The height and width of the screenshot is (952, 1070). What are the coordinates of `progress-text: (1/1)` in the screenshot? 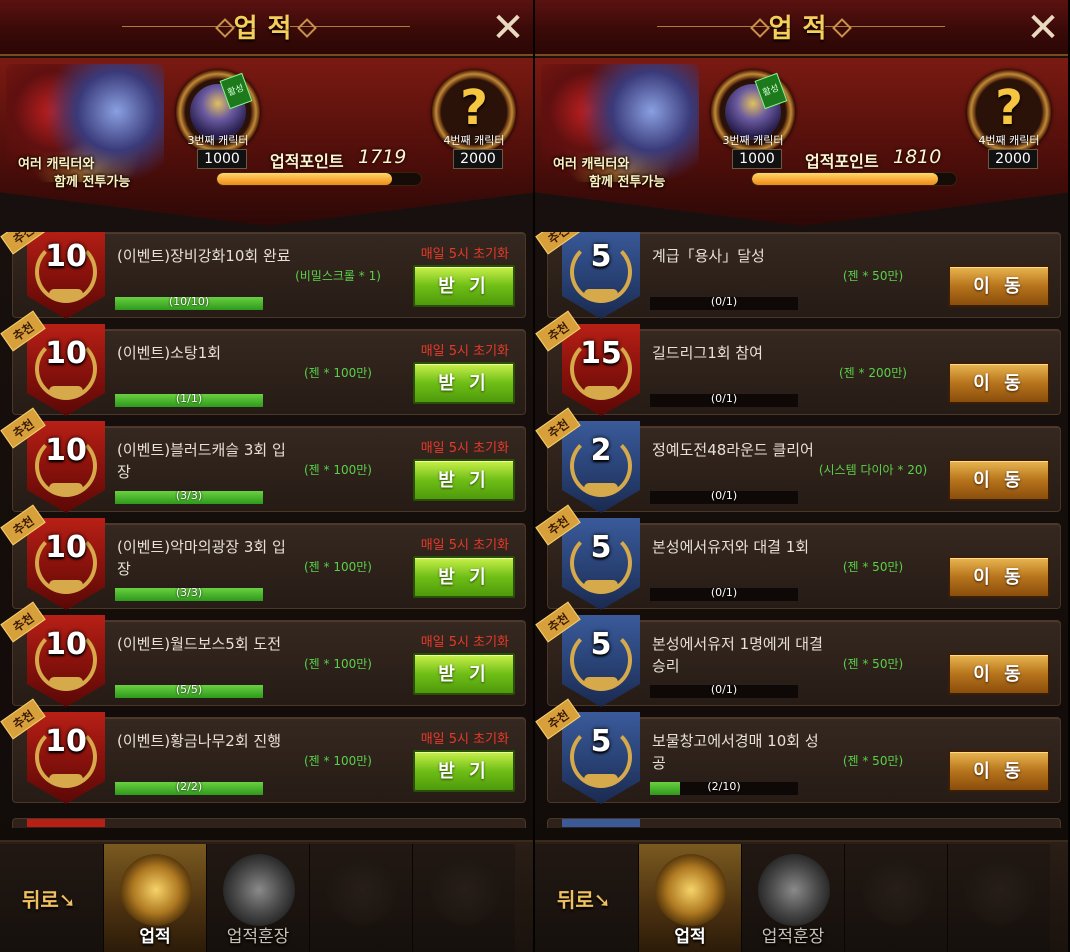 It's located at (189, 398).